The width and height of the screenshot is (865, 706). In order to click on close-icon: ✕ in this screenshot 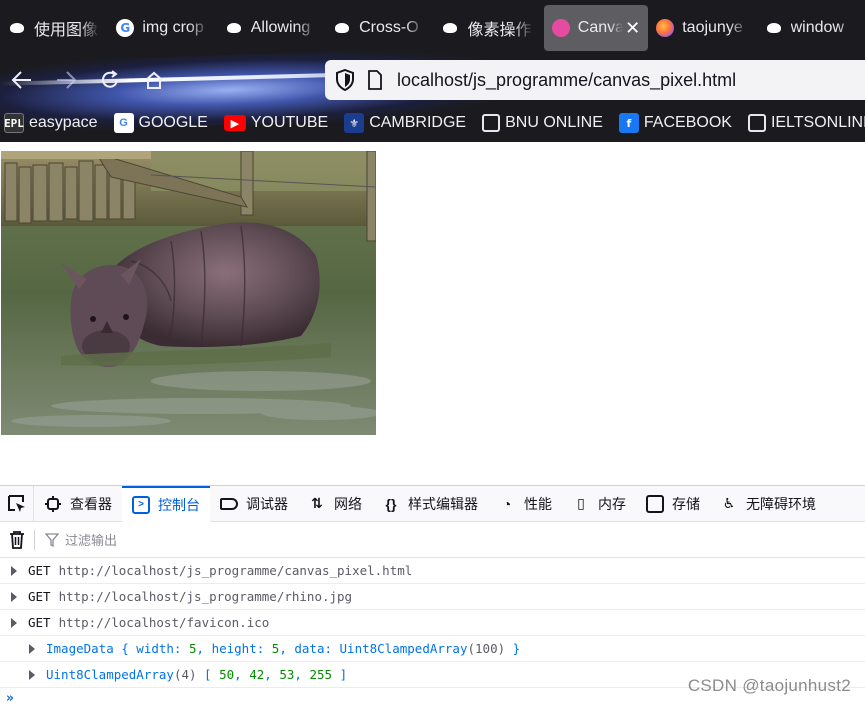, I will do `click(632, 28)`.